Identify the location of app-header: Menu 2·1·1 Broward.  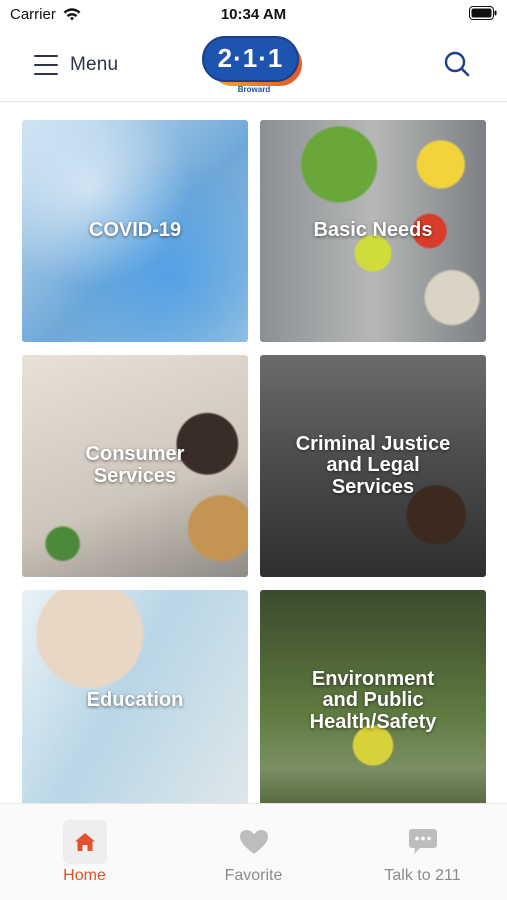
(253, 66).